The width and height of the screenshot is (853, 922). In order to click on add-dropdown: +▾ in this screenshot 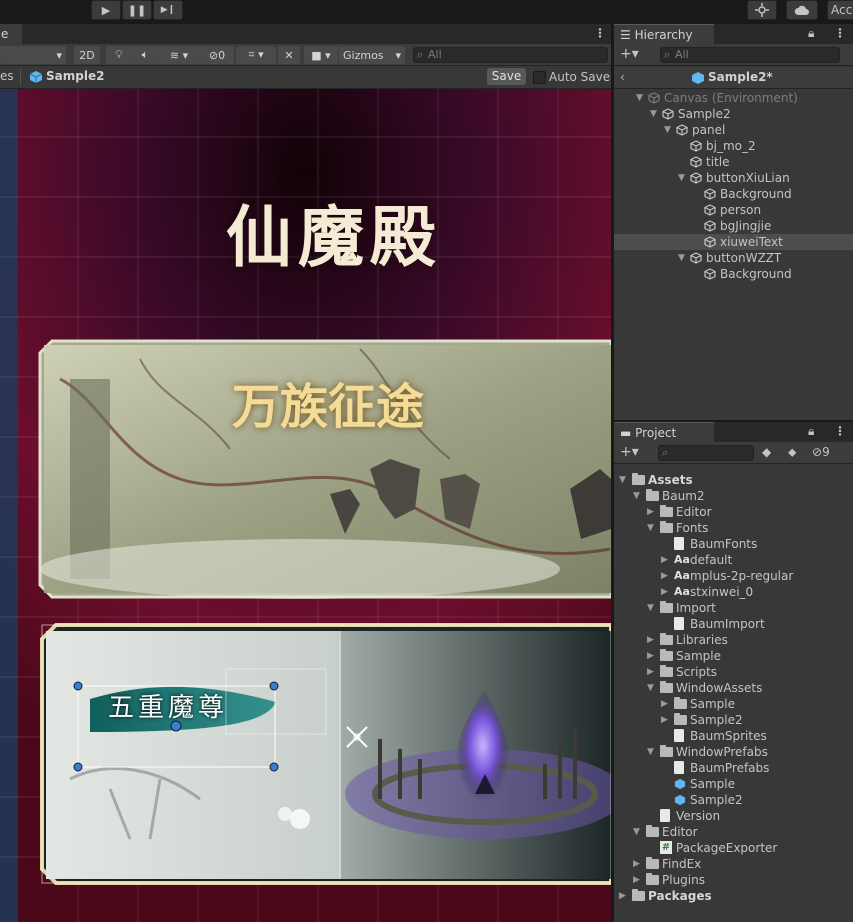, I will do `click(629, 54)`.